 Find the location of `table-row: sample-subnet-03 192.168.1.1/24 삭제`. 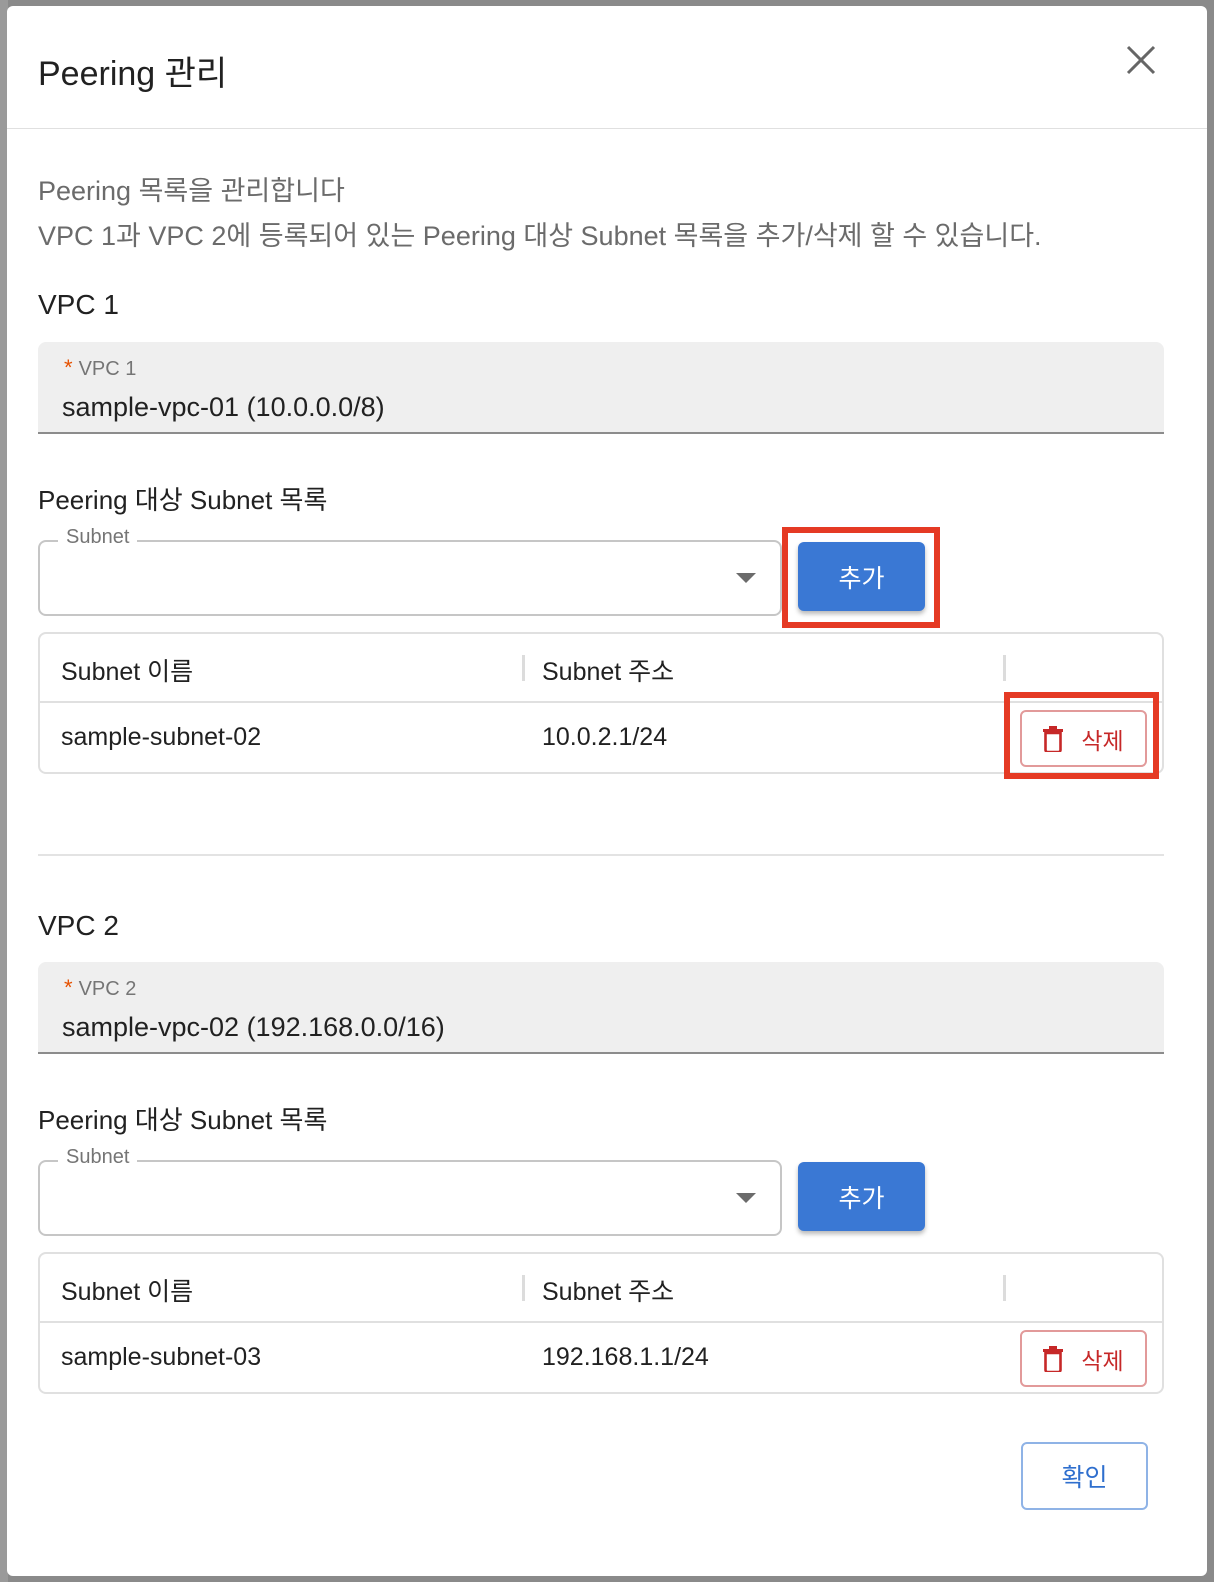

table-row: sample-subnet-03 192.168.1.1/24 삭제 is located at coordinates (601, 1357).